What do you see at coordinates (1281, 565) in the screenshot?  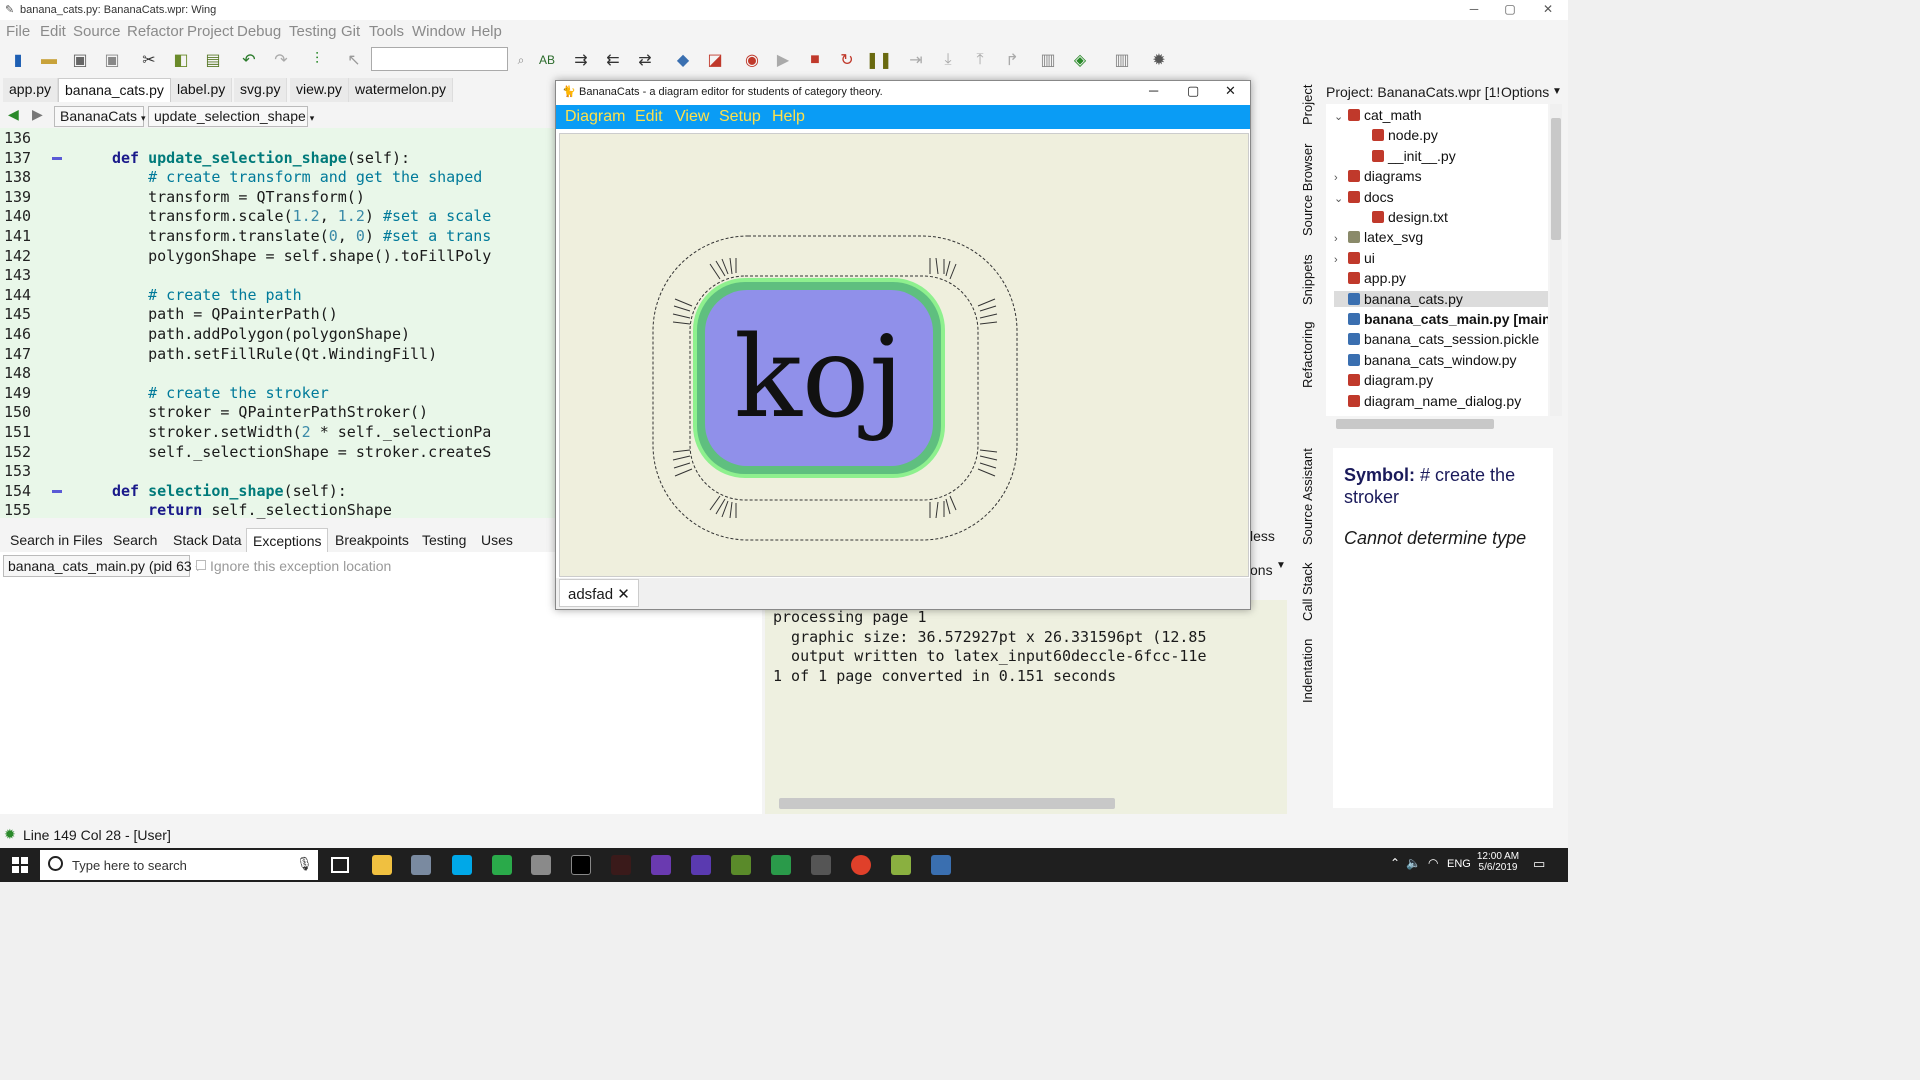 I see `chevron-down-icon: ▼` at bounding box center [1281, 565].